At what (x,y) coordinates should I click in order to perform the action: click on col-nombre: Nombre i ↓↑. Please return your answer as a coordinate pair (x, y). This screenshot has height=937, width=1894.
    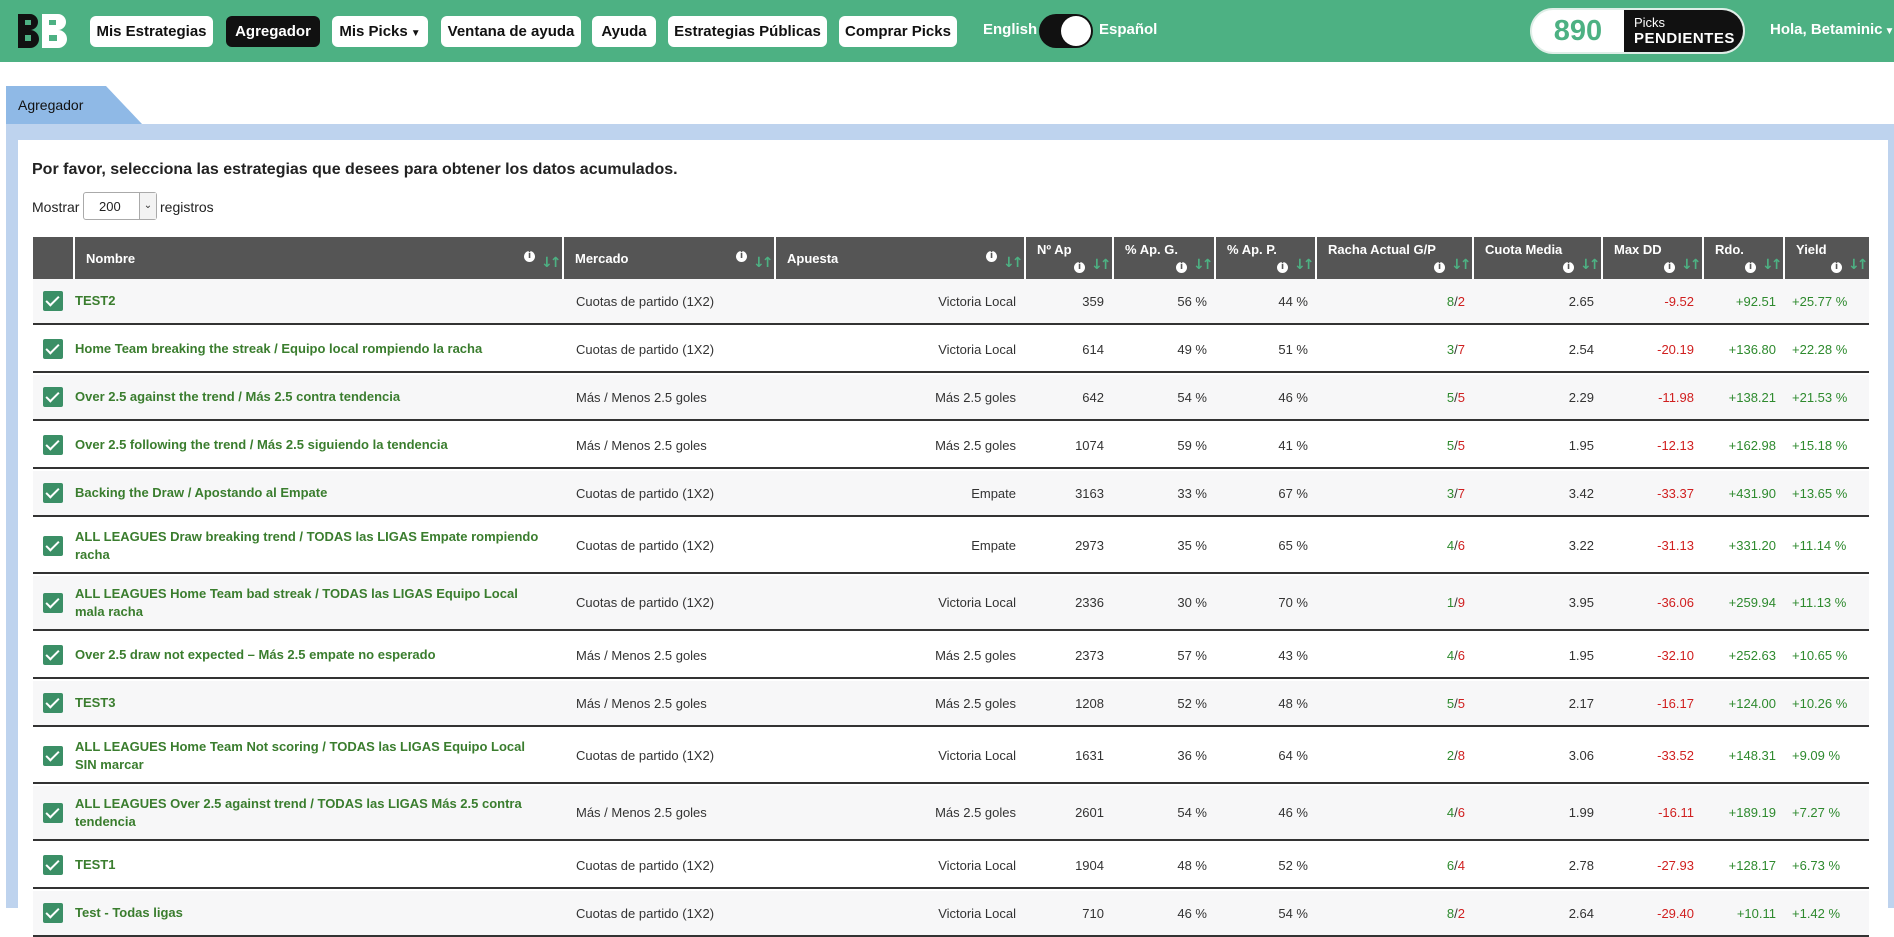
    Looking at the image, I should click on (318, 258).